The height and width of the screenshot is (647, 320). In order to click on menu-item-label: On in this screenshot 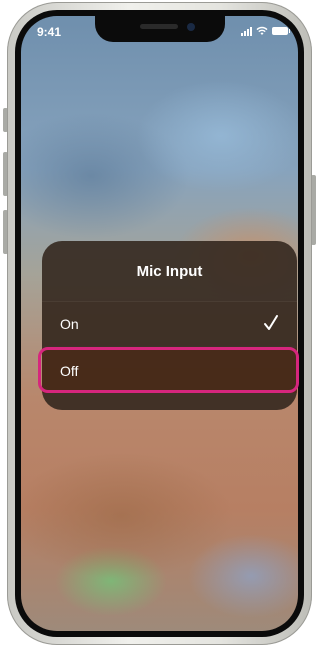, I will do `click(69, 324)`.